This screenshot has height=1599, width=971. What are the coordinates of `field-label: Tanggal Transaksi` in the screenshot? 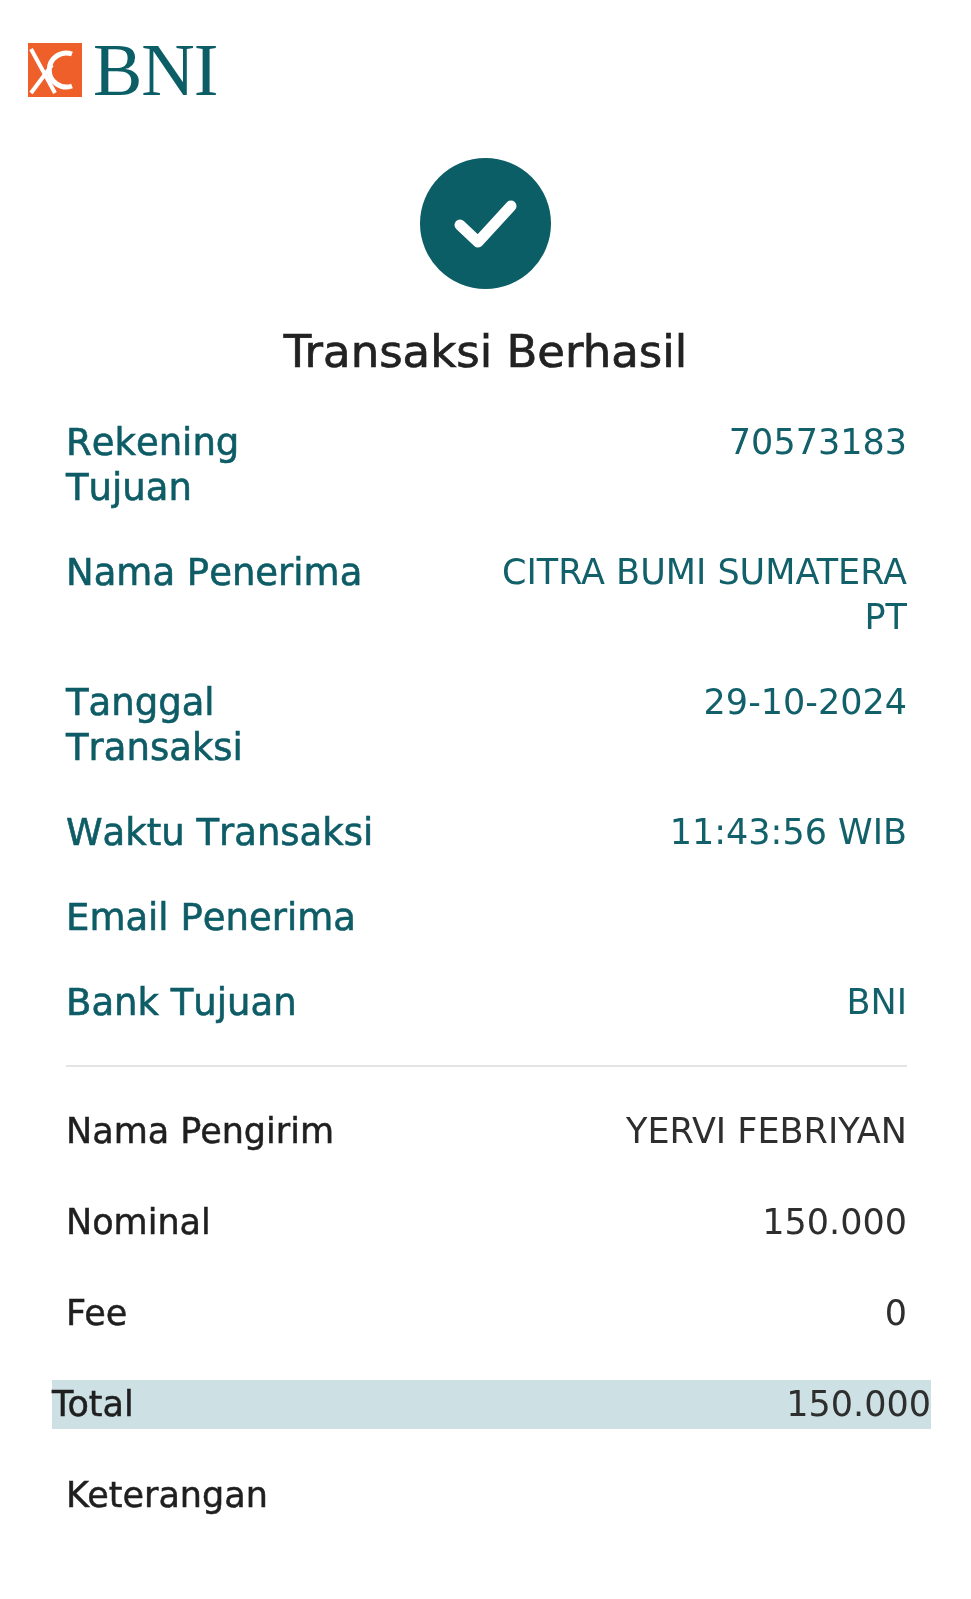 It's located at (155, 725).